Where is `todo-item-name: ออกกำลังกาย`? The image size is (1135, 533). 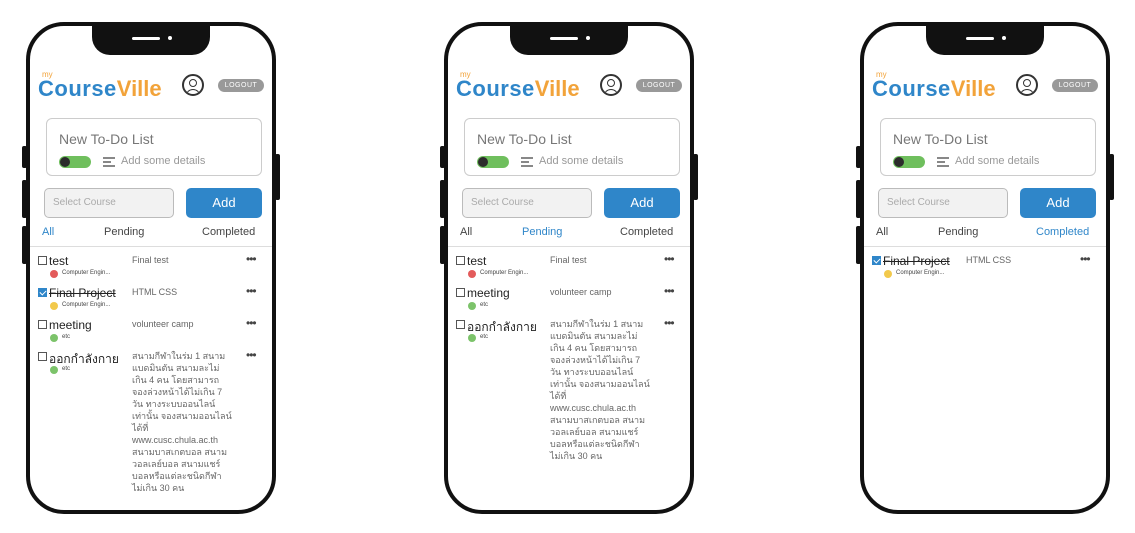
todo-item-name: ออกกำลังกาย is located at coordinates (502, 327).